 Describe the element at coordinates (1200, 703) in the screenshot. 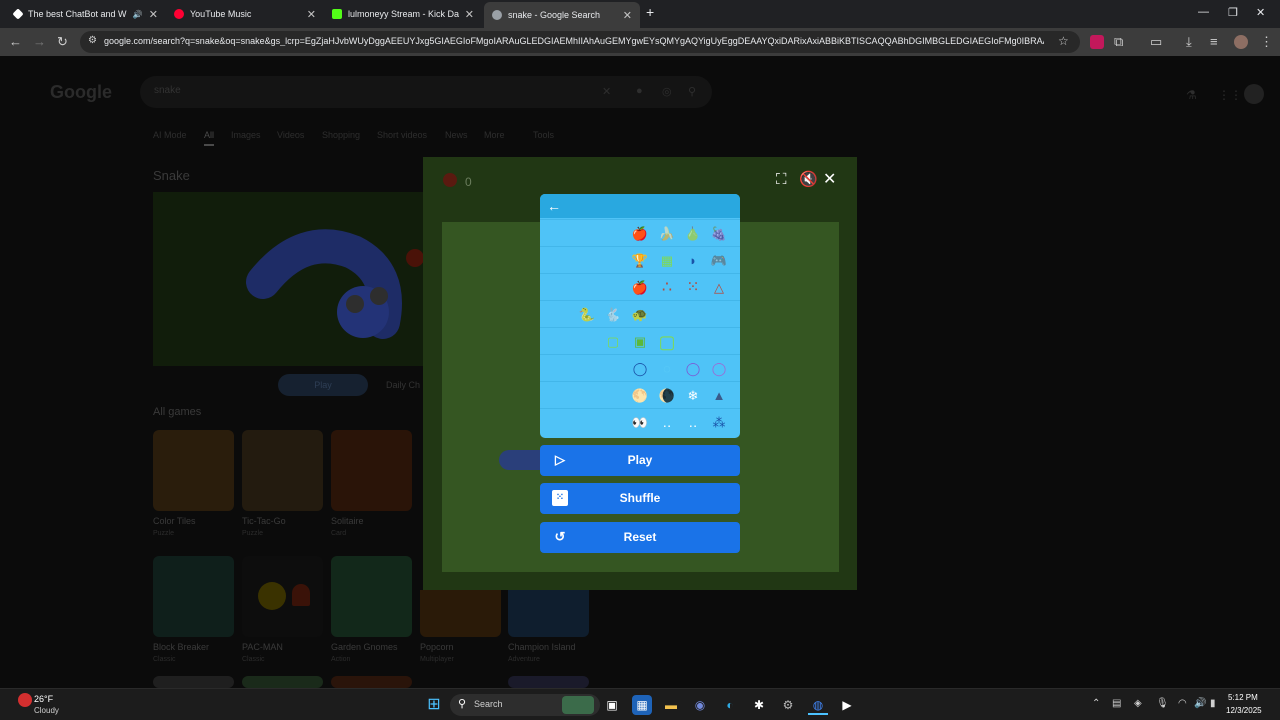

I see `volume-icon: 🔊` at that location.